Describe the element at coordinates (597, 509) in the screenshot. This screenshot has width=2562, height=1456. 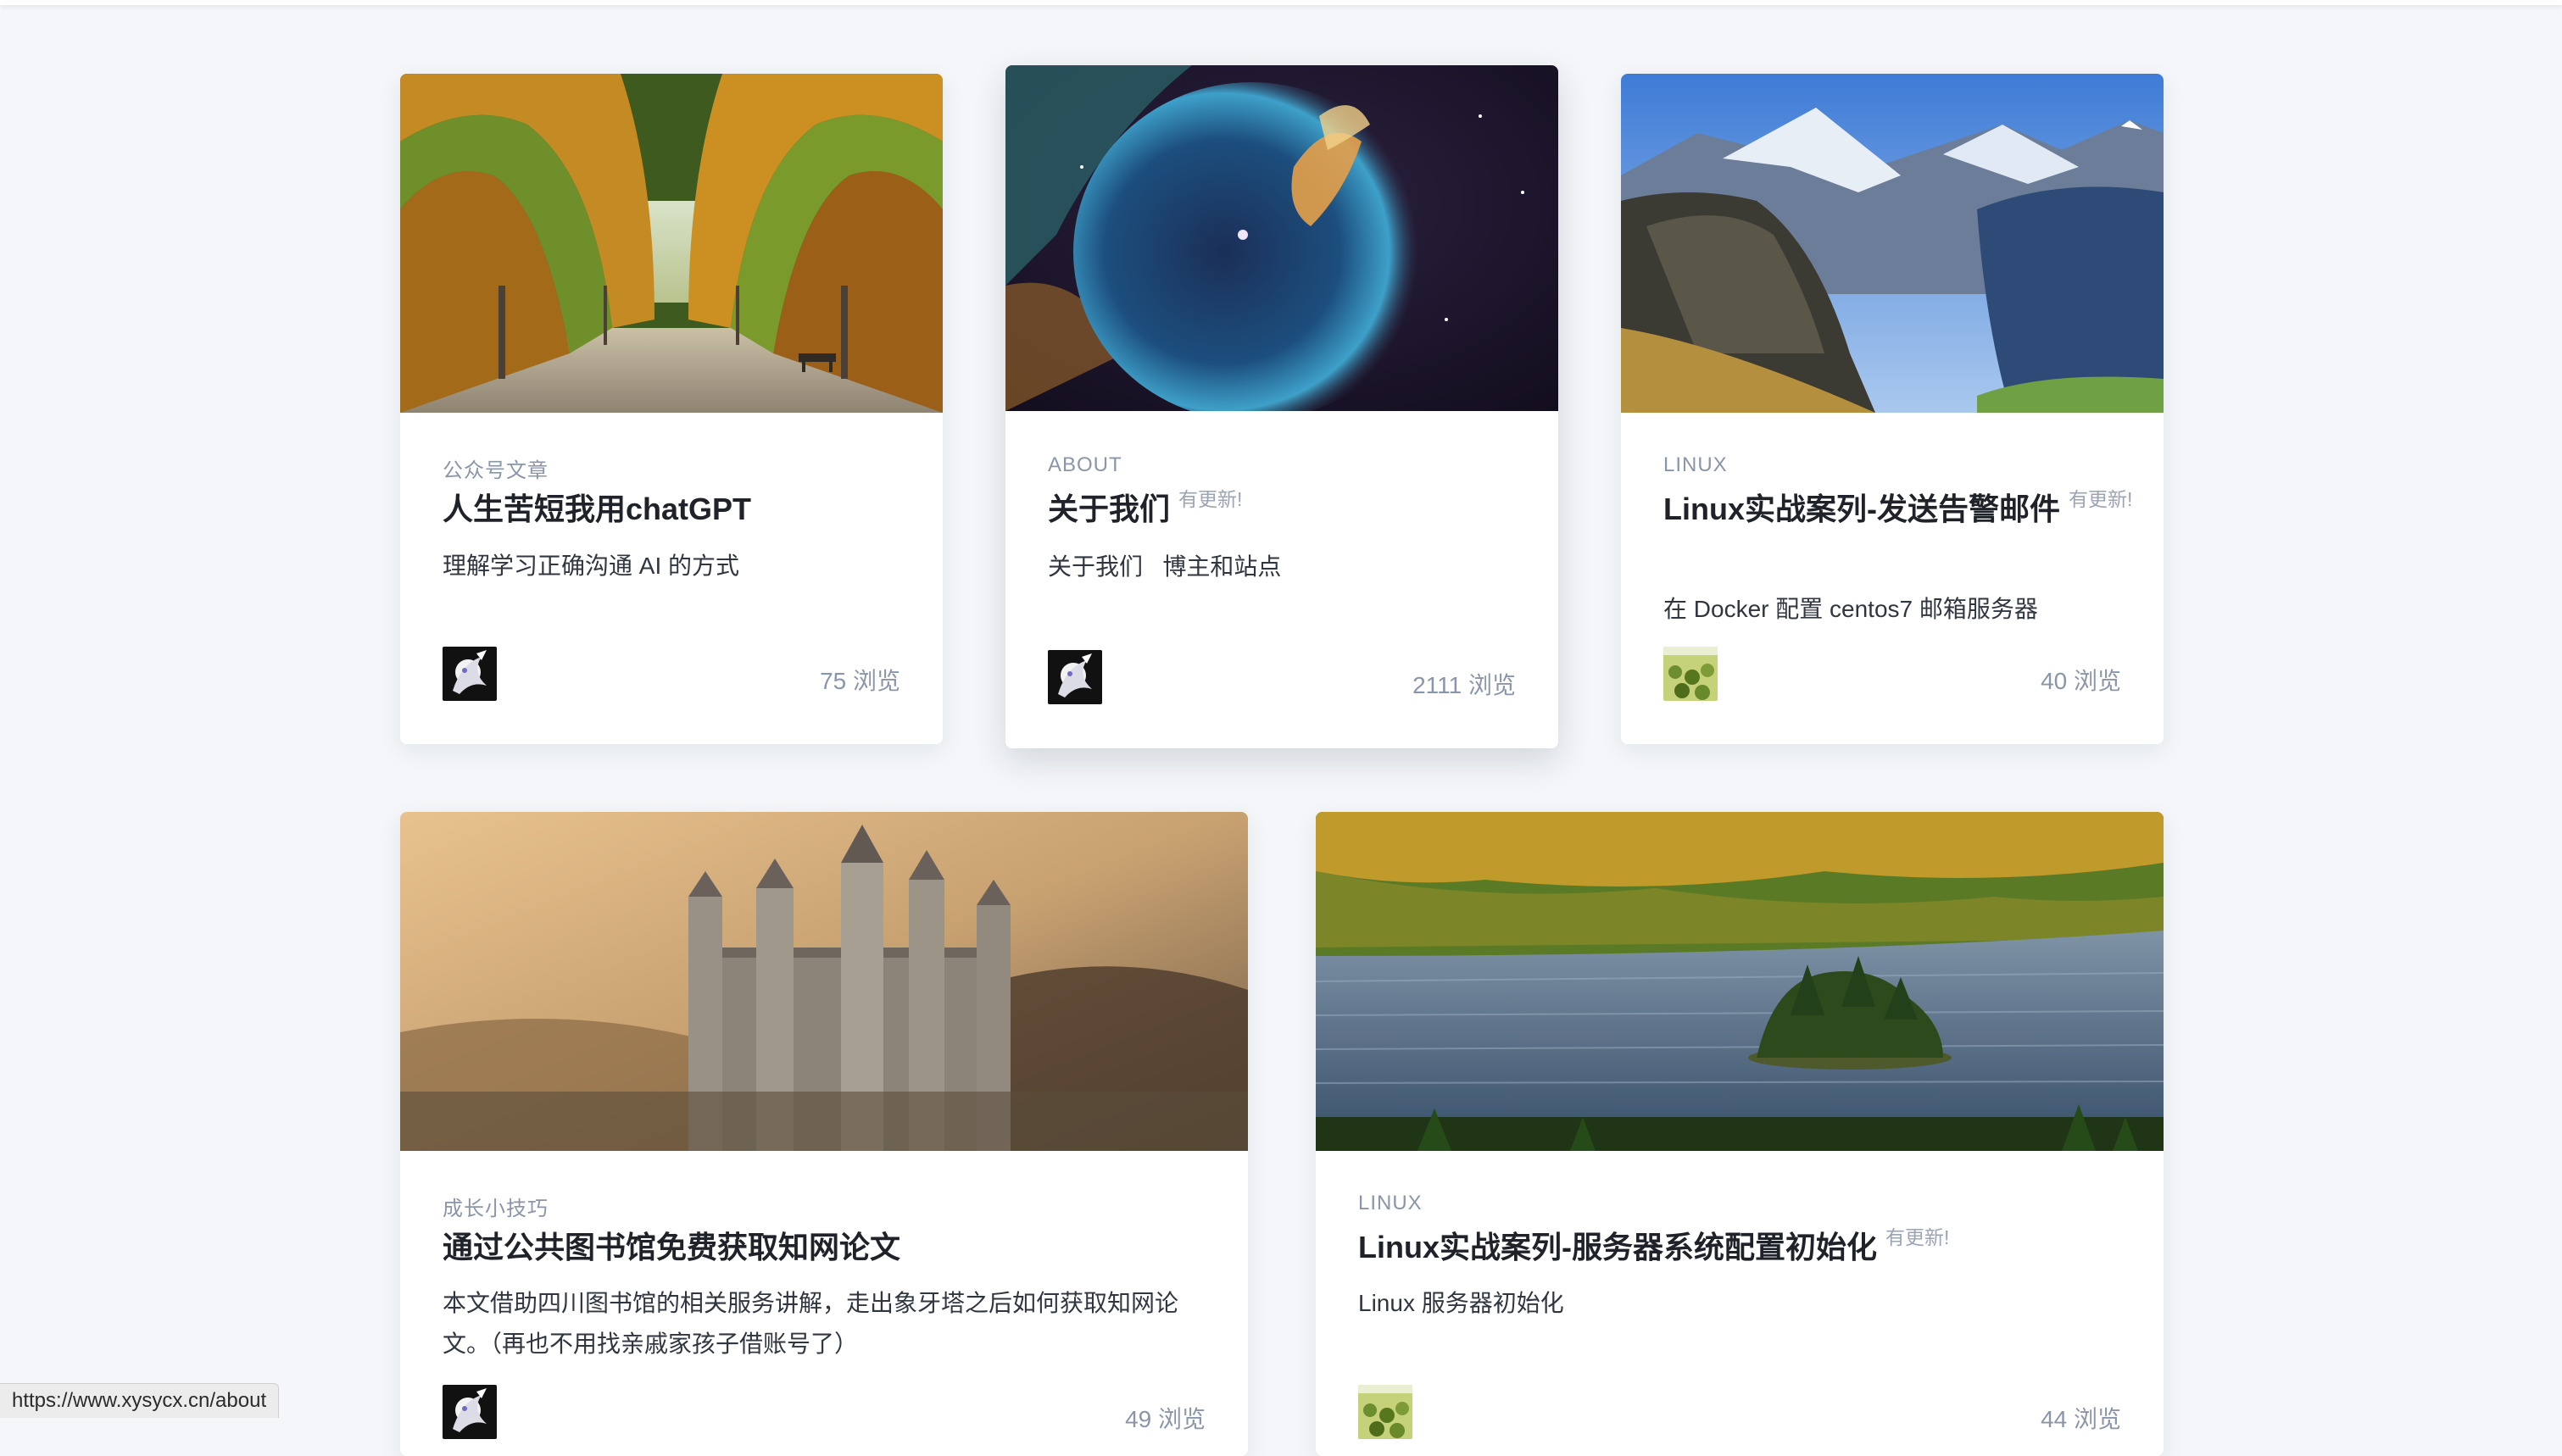
I see `post-title-text: 人生苦短我用chatGPT` at that location.